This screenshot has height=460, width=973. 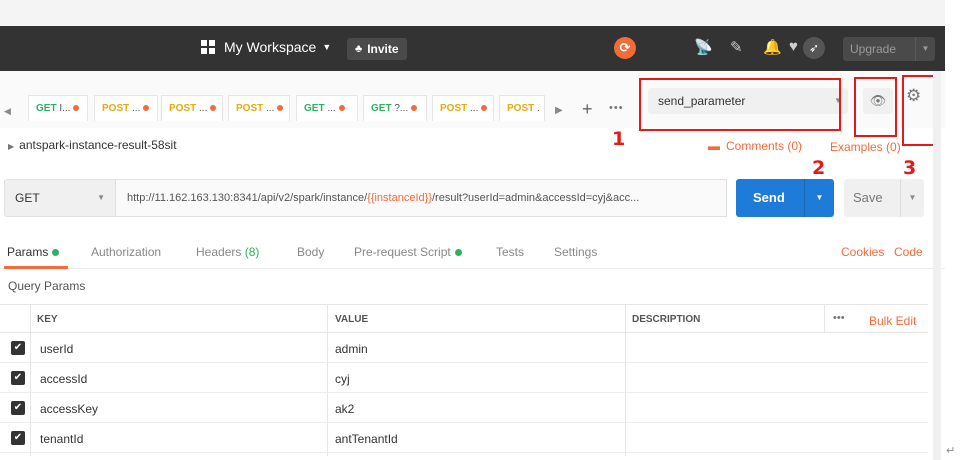 What do you see at coordinates (464, 318) in the screenshot?
I see `params-table-header: KEY VALUE DESCRIPTION ••• Bulk Edit` at bounding box center [464, 318].